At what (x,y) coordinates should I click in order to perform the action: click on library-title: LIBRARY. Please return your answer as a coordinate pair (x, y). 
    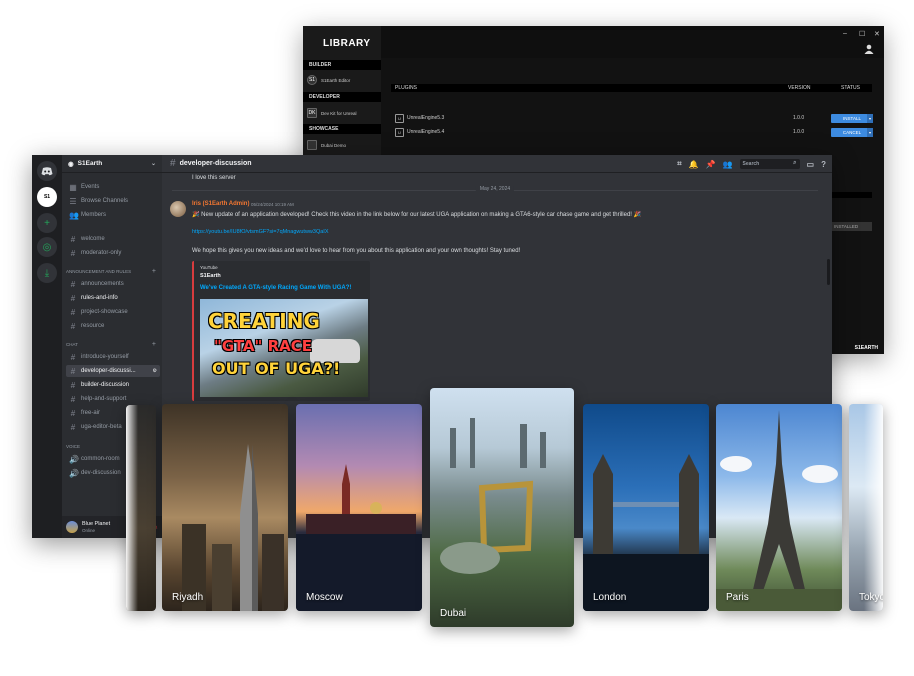
    Looking at the image, I should click on (347, 43).